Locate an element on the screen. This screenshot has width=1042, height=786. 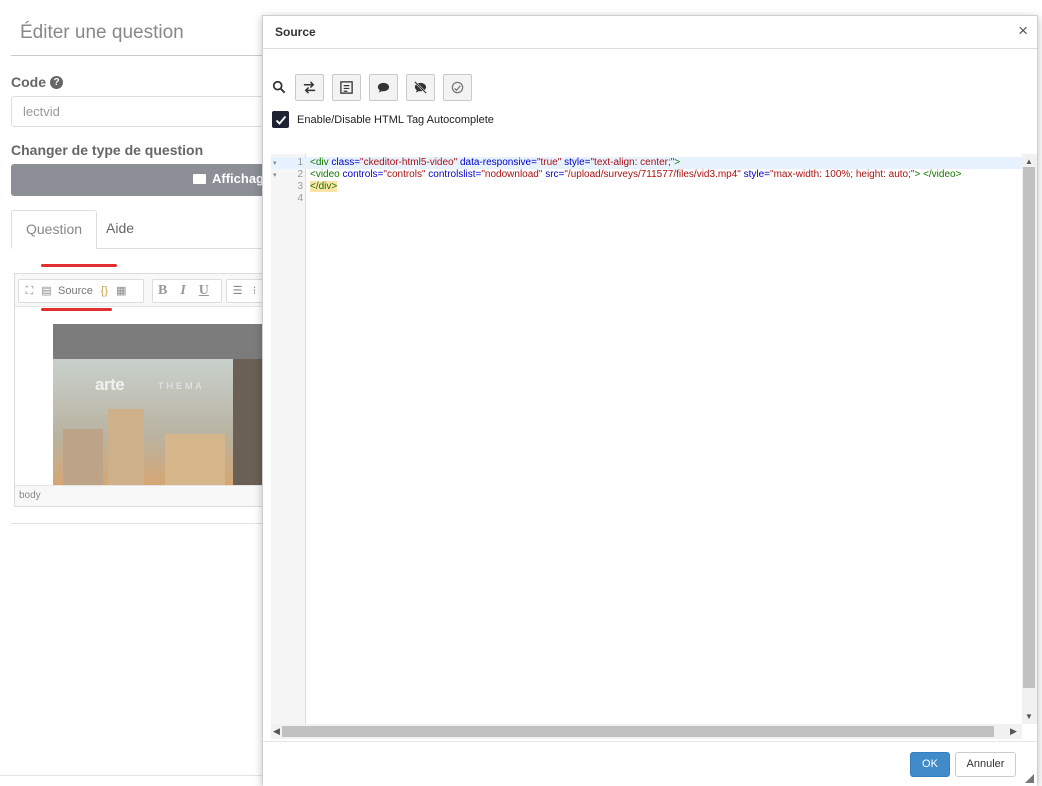
question-type-button-label: Affichag is located at coordinates (238, 178).